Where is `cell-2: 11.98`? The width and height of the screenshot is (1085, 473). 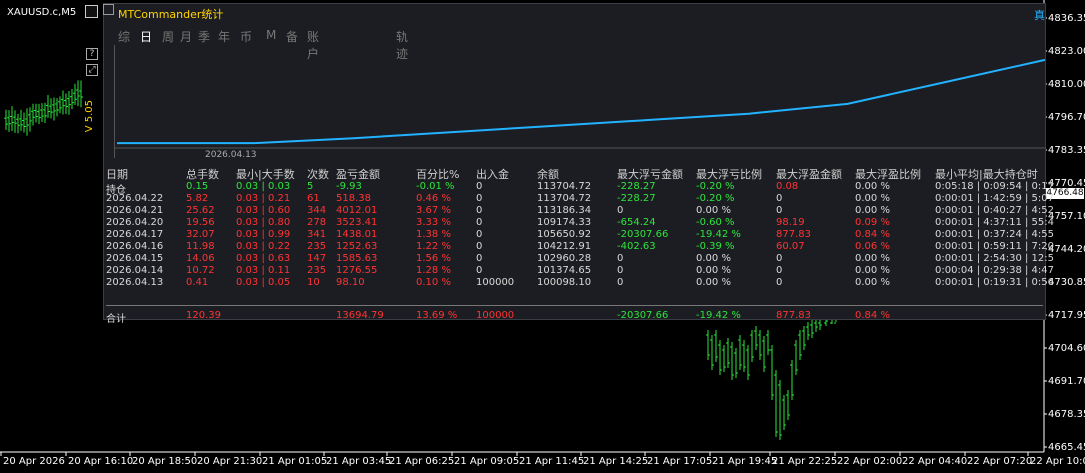 cell-2: 11.98 is located at coordinates (200, 246).